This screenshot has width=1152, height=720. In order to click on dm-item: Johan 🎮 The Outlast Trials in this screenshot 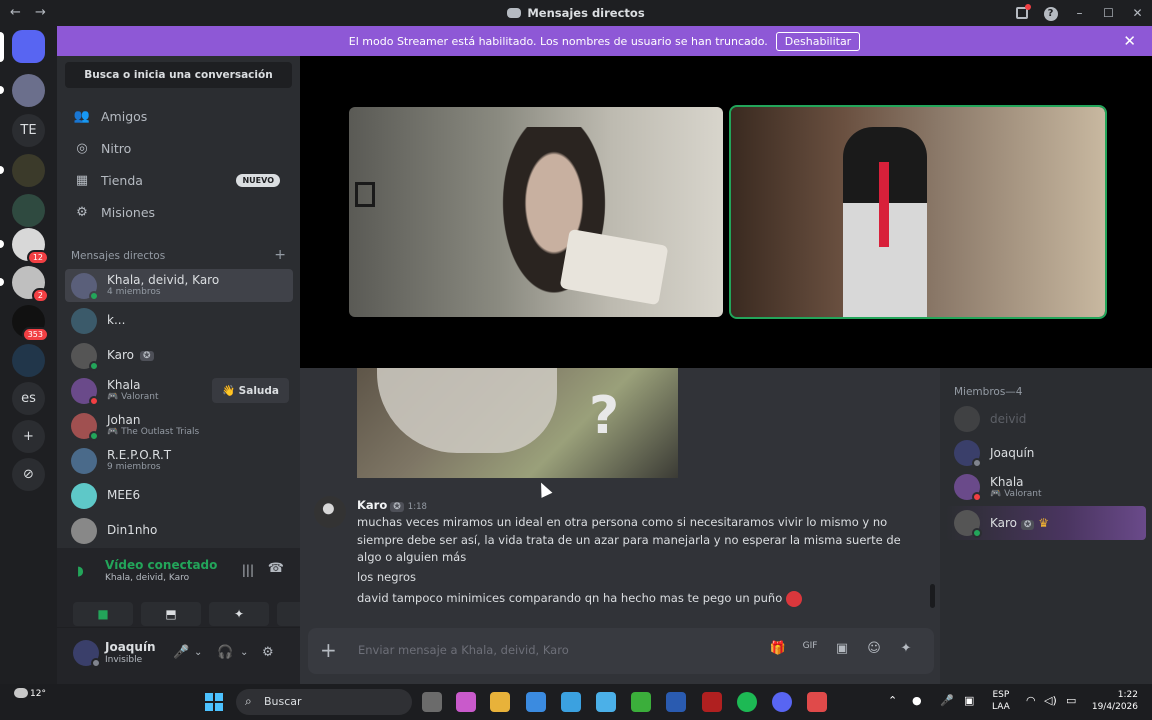, I will do `click(179, 425)`.